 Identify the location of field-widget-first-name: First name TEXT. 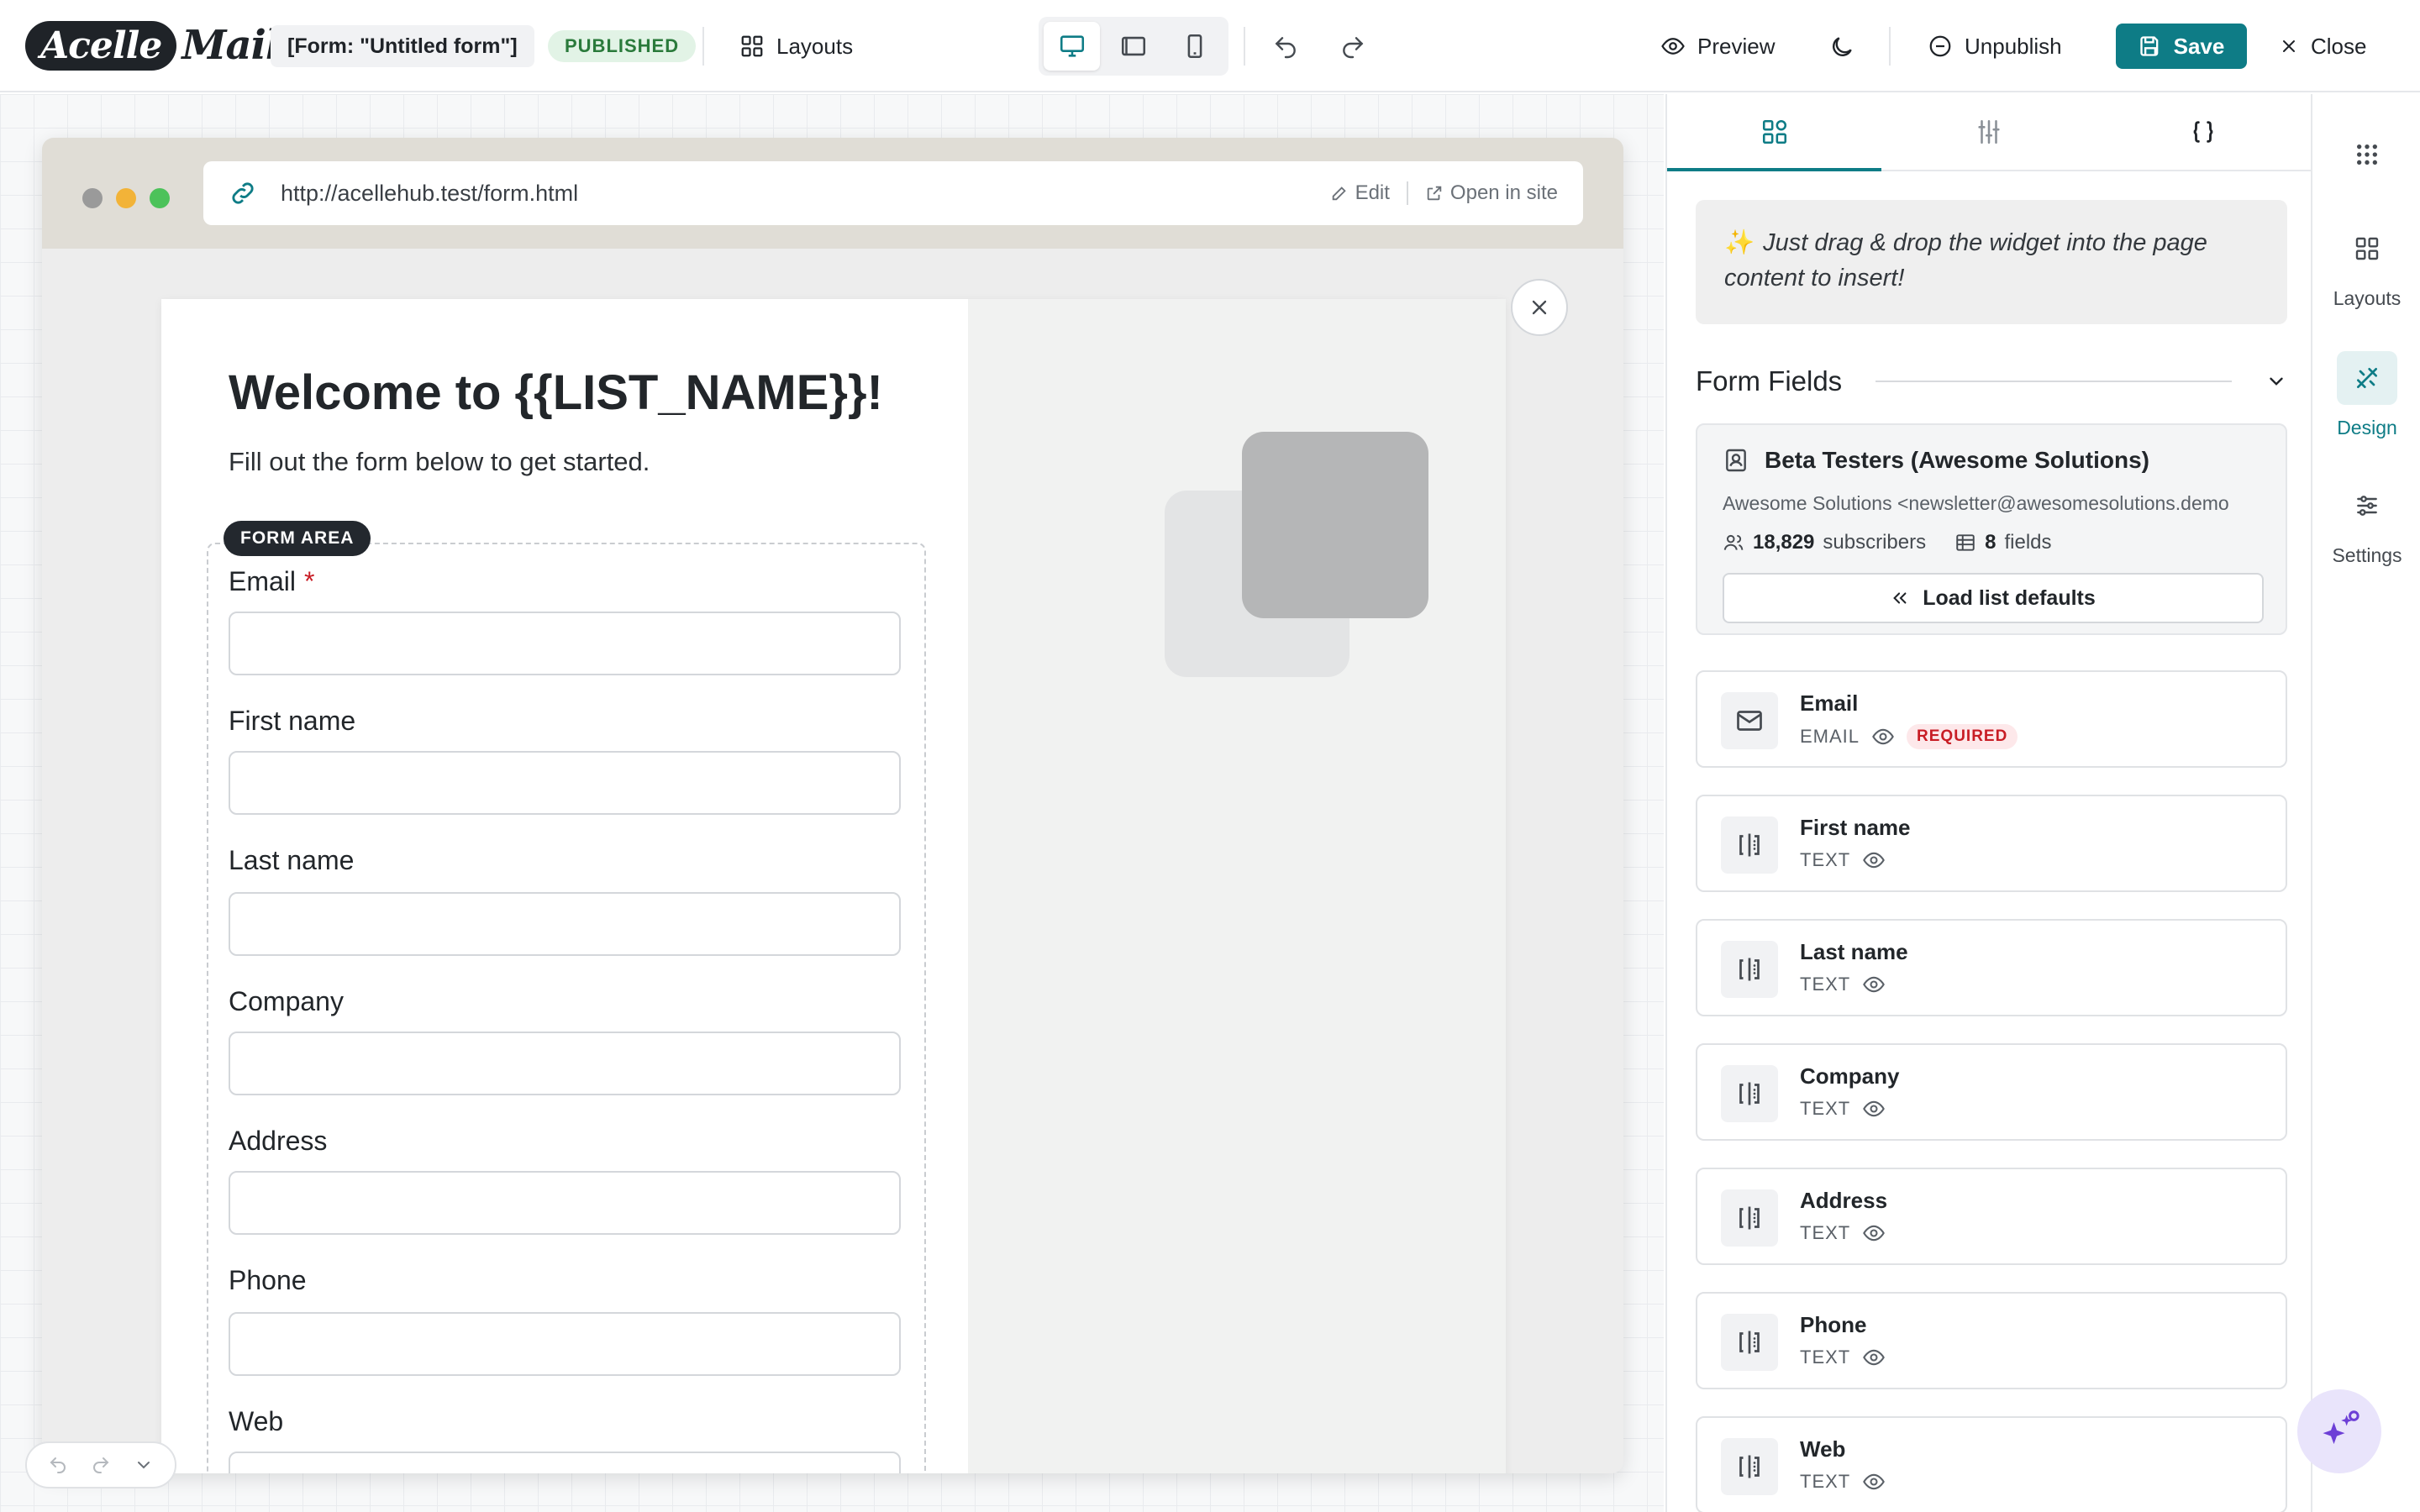
(1991, 843).